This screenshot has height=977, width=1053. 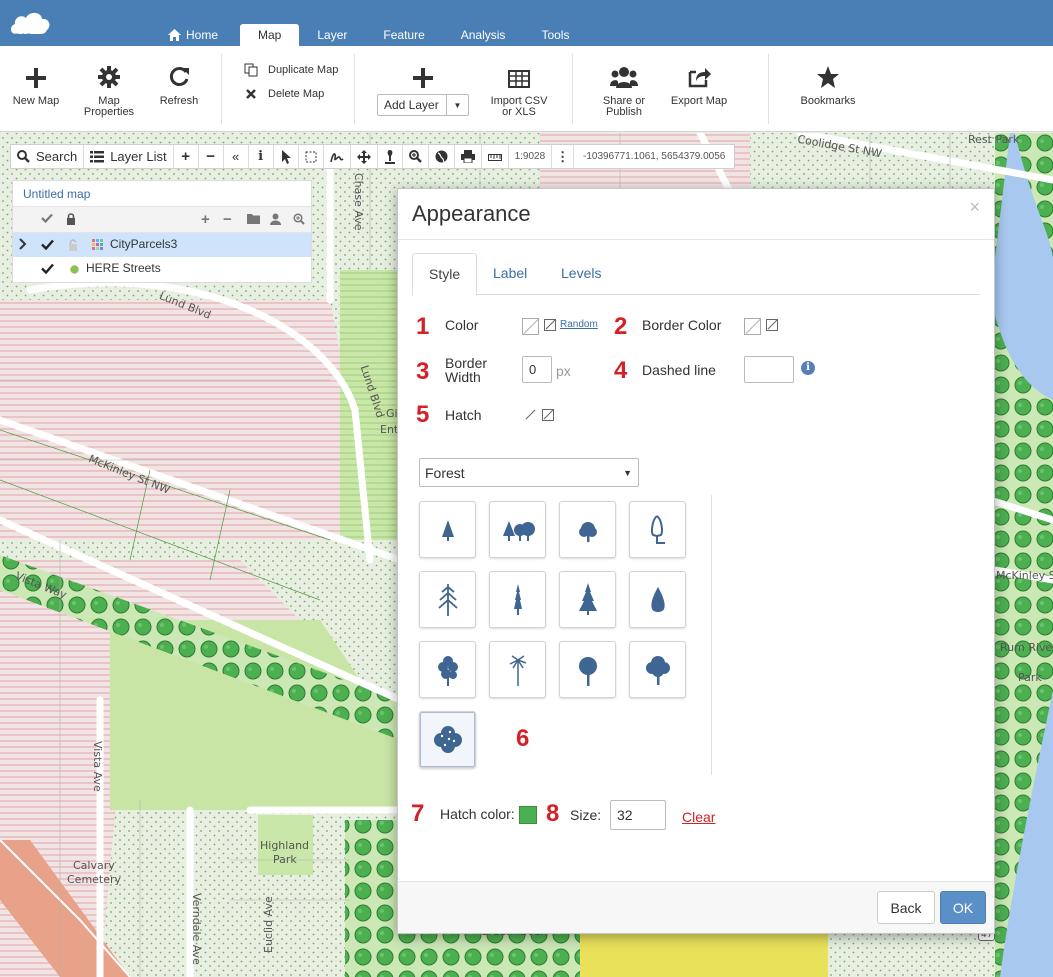 I want to click on layer-list-button: Layer List, so click(x=129, y=156).